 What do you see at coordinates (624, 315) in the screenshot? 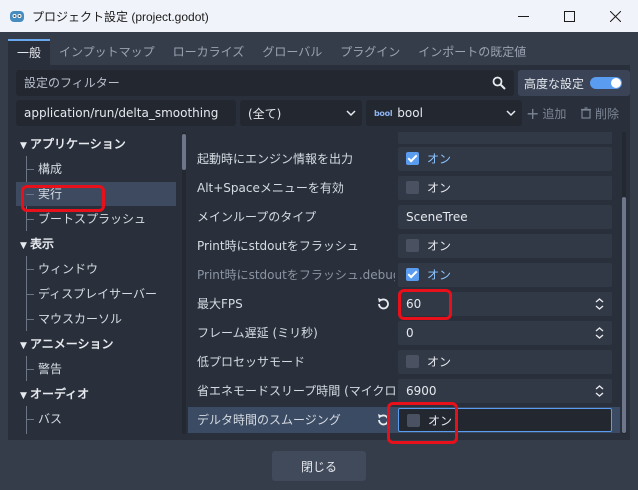
I see `properties-scrollbar-thumb` at bounding box center [624, 315].